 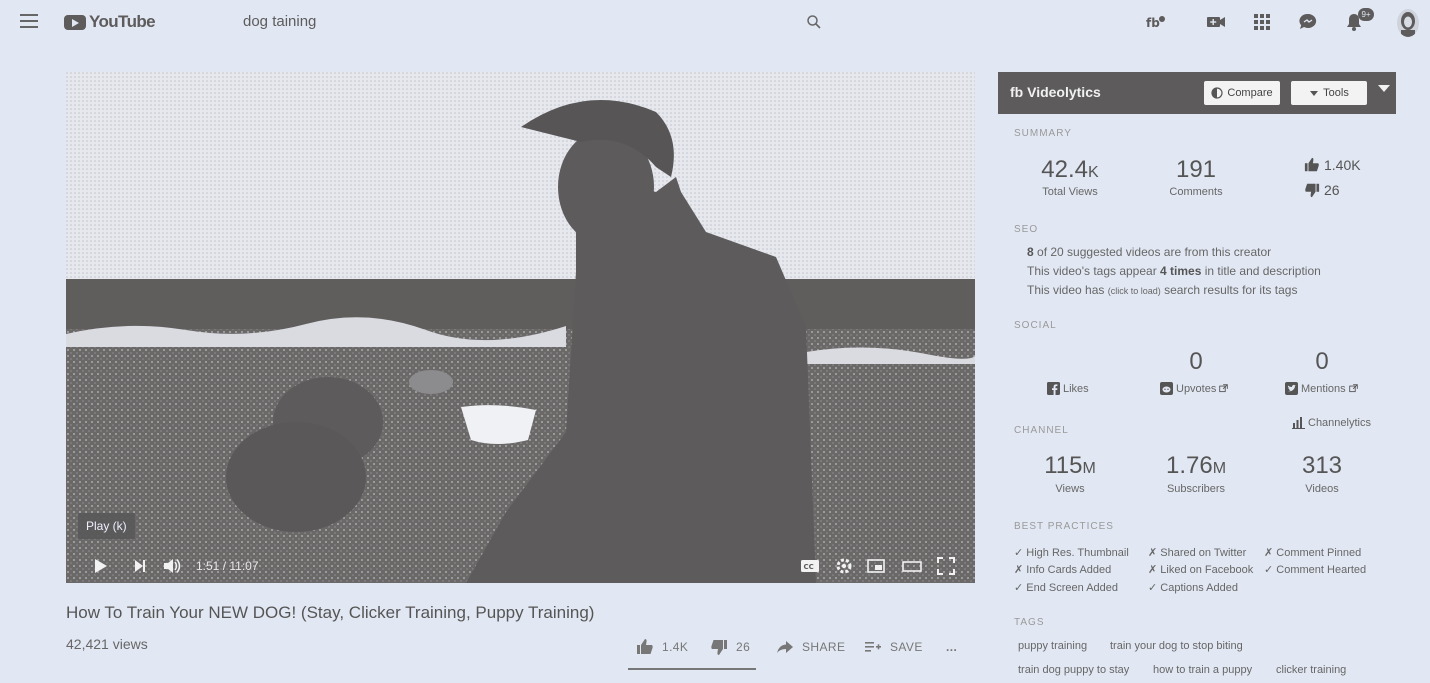 I want to click on tag-link: clicker training, so click(x=1311, y=670).